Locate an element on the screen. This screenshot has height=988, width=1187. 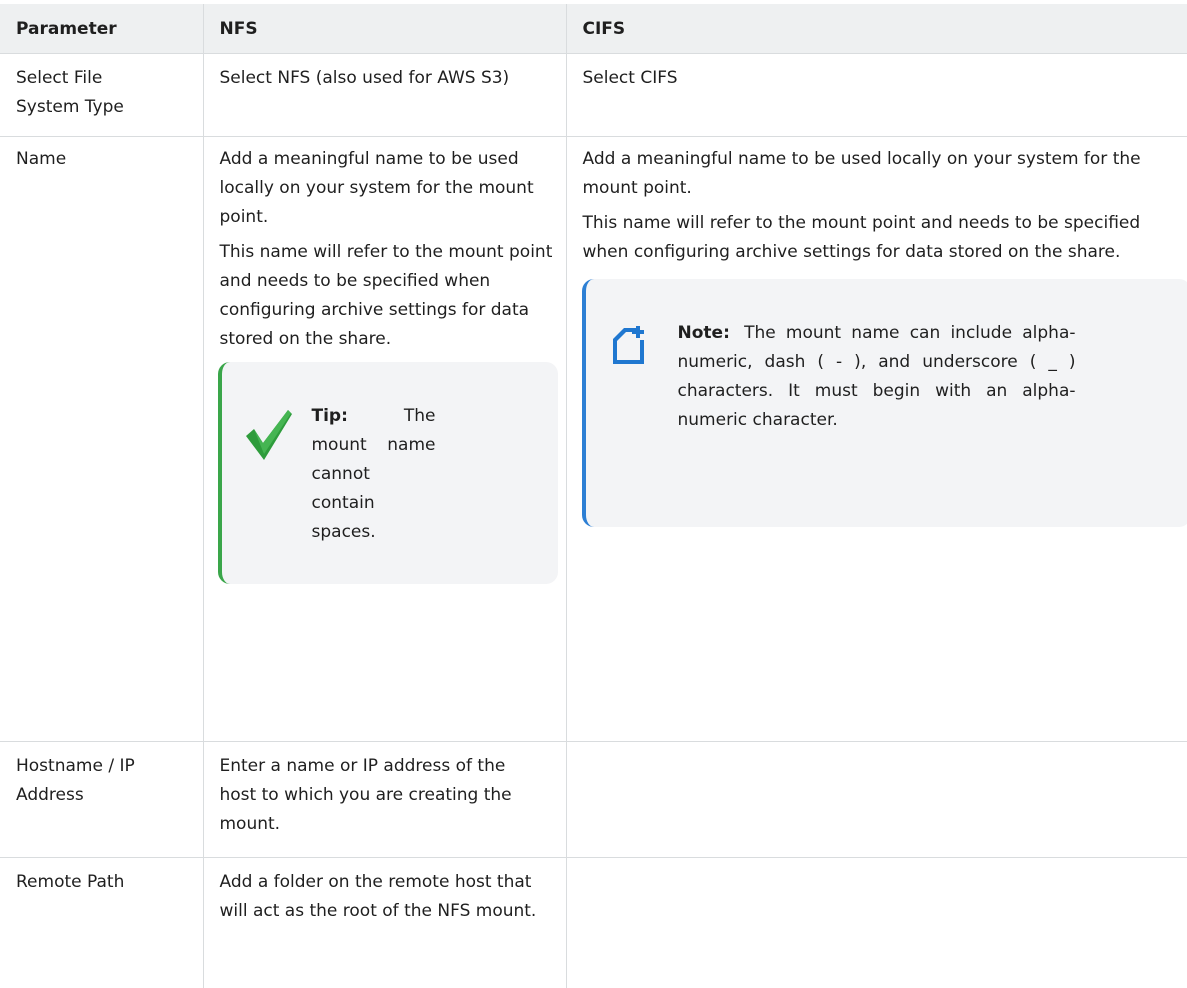
note-label: Note: is located at coordinates (704, 333).